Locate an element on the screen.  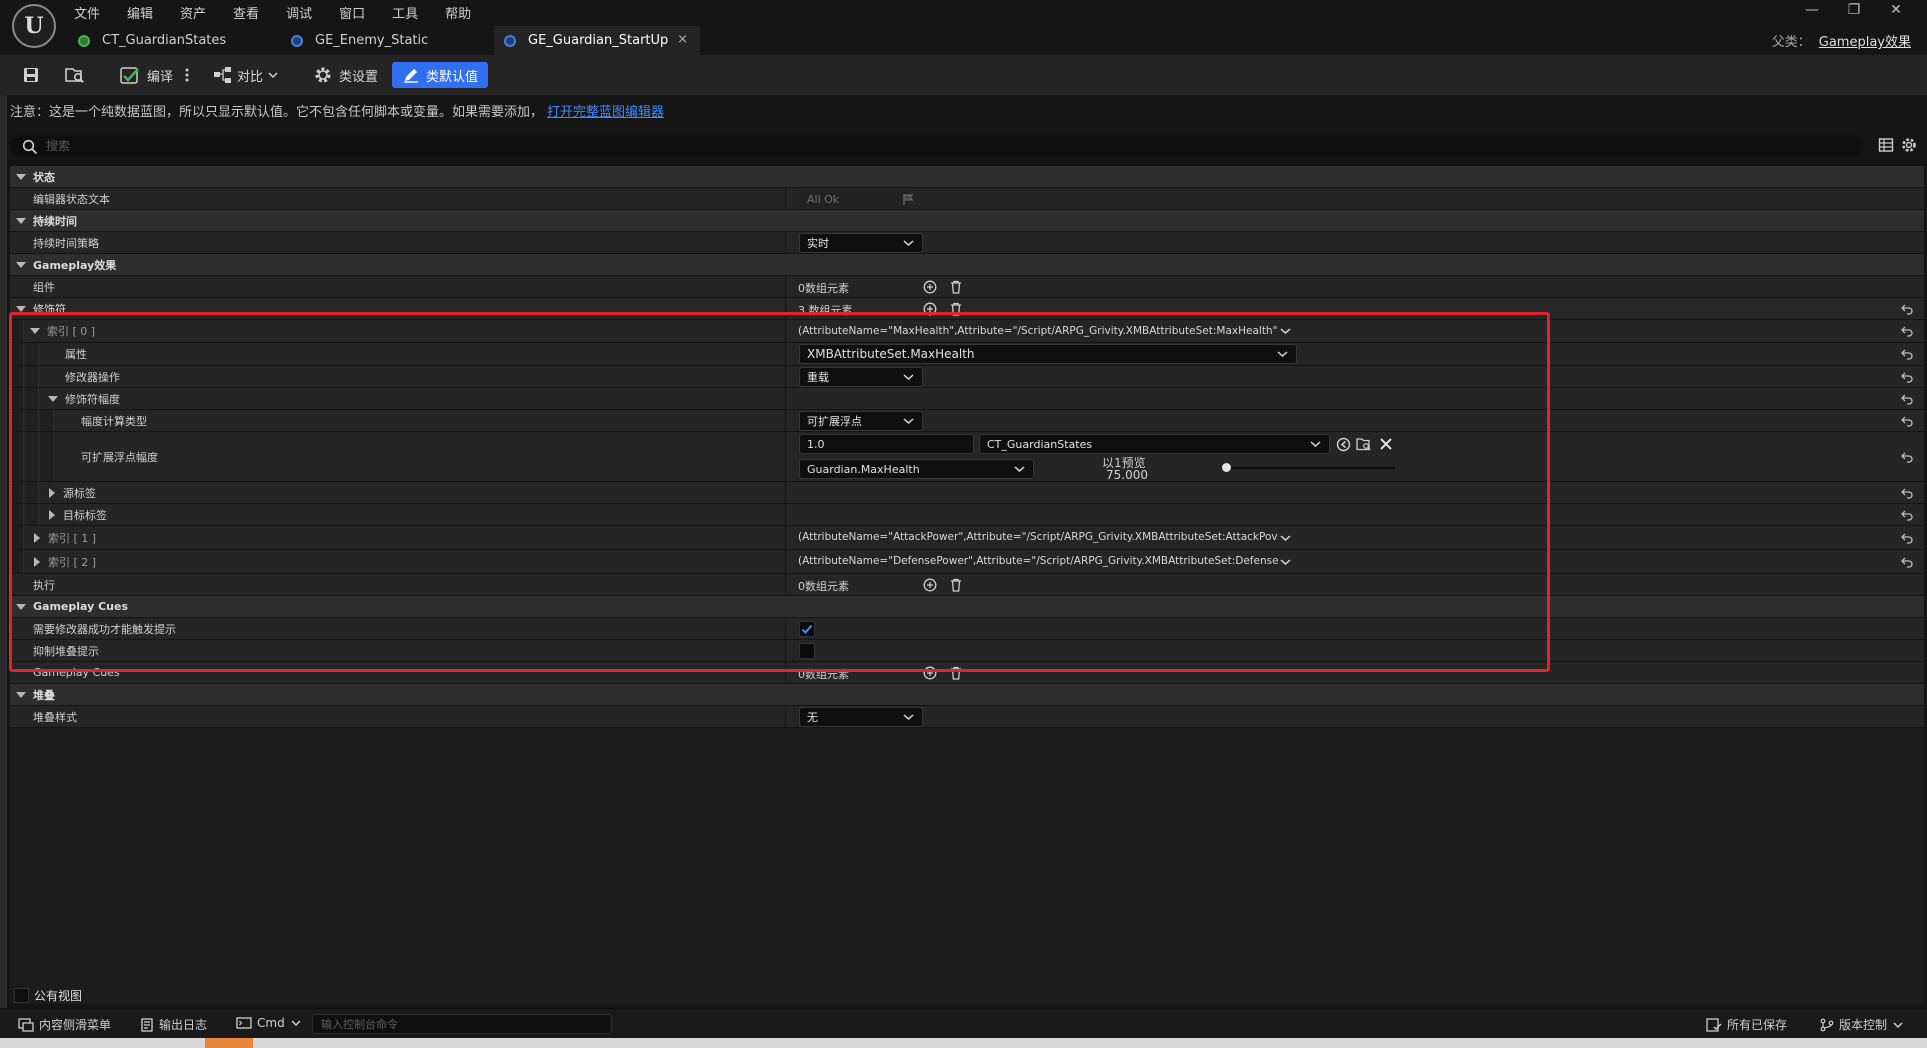
settings-gear-icon is located at coordinates (1909, 145).